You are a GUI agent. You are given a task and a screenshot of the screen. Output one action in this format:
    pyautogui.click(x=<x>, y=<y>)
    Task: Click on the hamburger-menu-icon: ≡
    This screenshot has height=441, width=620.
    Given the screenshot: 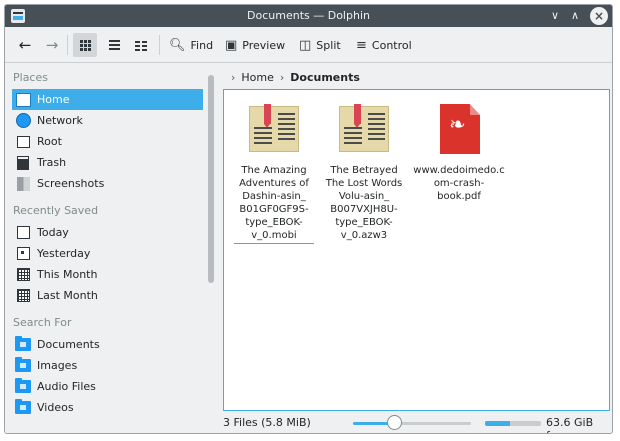 What is the action you would take?
    pyautogui.click(x=361, y=45)
    